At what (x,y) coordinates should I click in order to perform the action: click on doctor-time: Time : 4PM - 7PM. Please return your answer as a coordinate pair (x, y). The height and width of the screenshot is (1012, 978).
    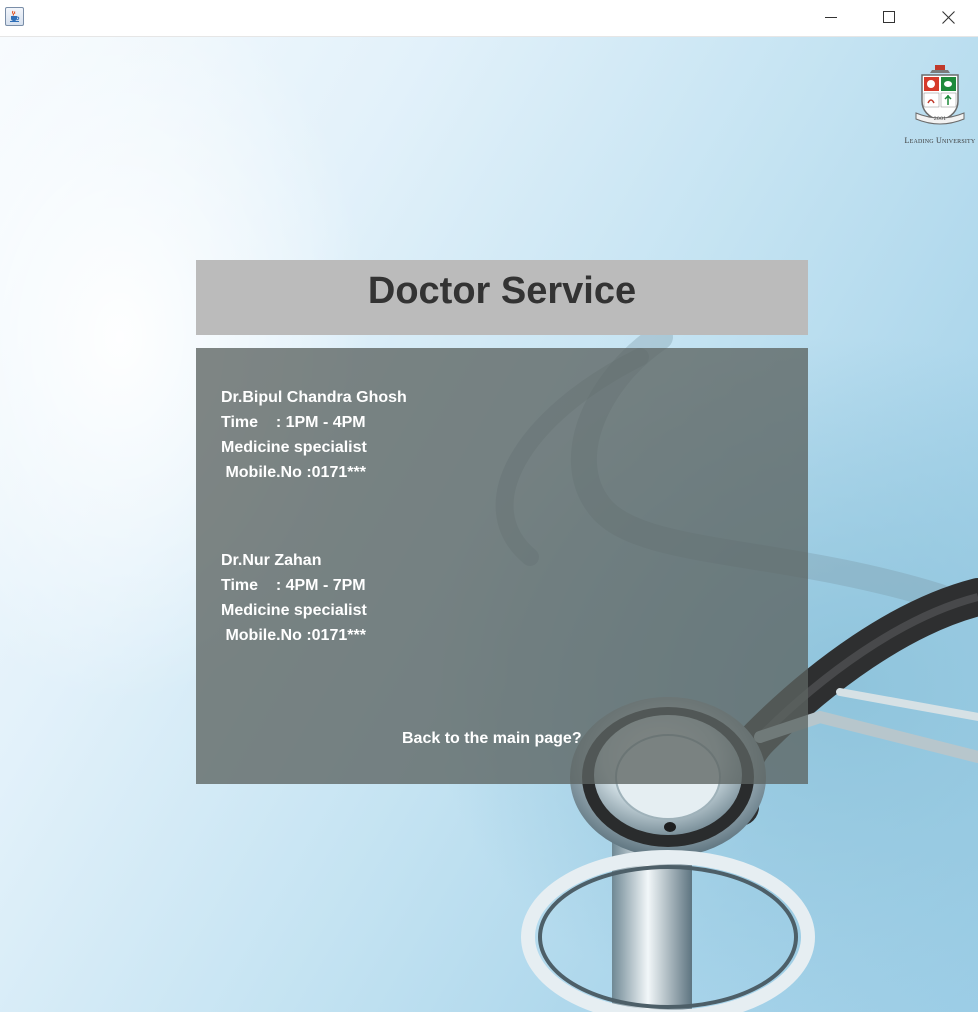
    Looking at the image, I should click on (293, 585).